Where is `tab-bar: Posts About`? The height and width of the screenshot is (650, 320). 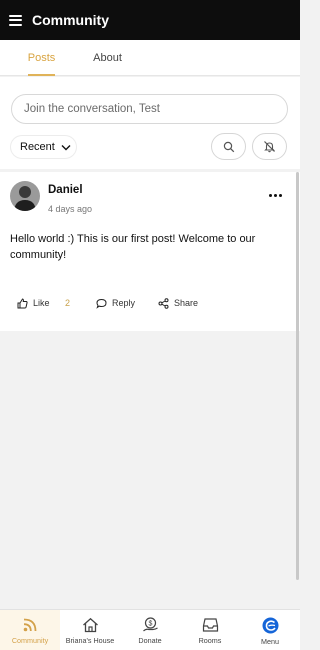 tab-bar: Posts About is located at coordinates (150, 58).